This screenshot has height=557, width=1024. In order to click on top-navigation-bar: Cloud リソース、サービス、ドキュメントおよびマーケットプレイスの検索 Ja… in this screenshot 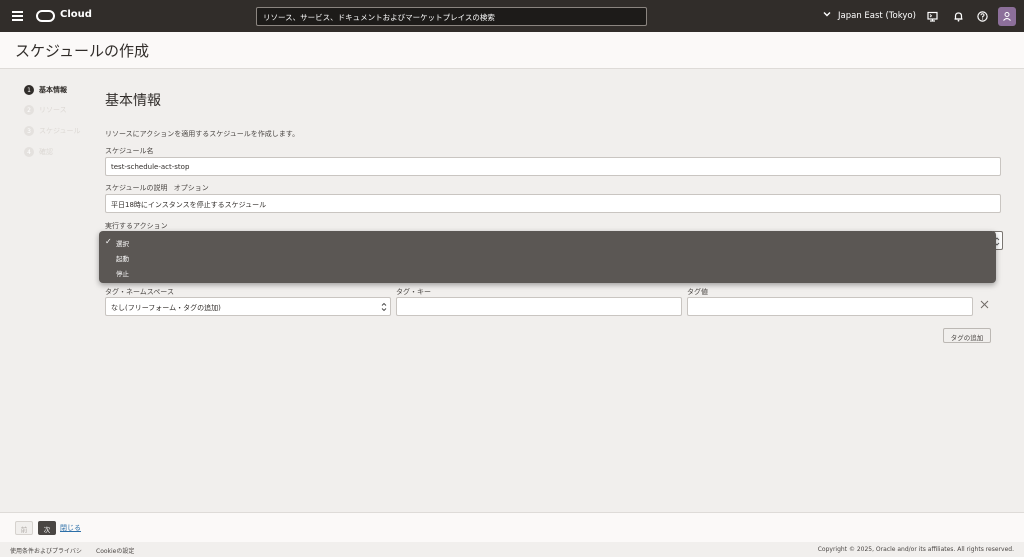, I will do `click(512, 16)`.